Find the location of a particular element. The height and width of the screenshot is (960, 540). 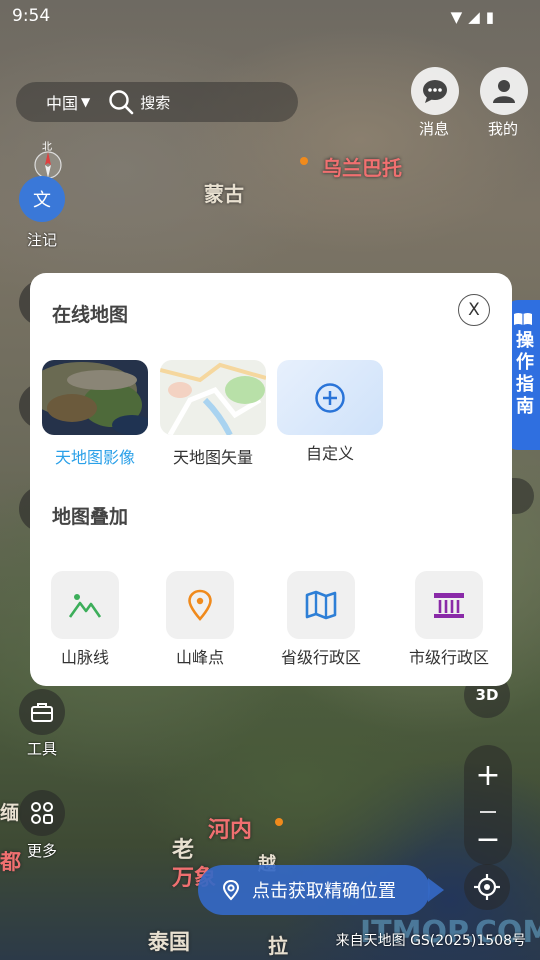

map-label-cambodia: 拉 is located at coordinates (278, 946).